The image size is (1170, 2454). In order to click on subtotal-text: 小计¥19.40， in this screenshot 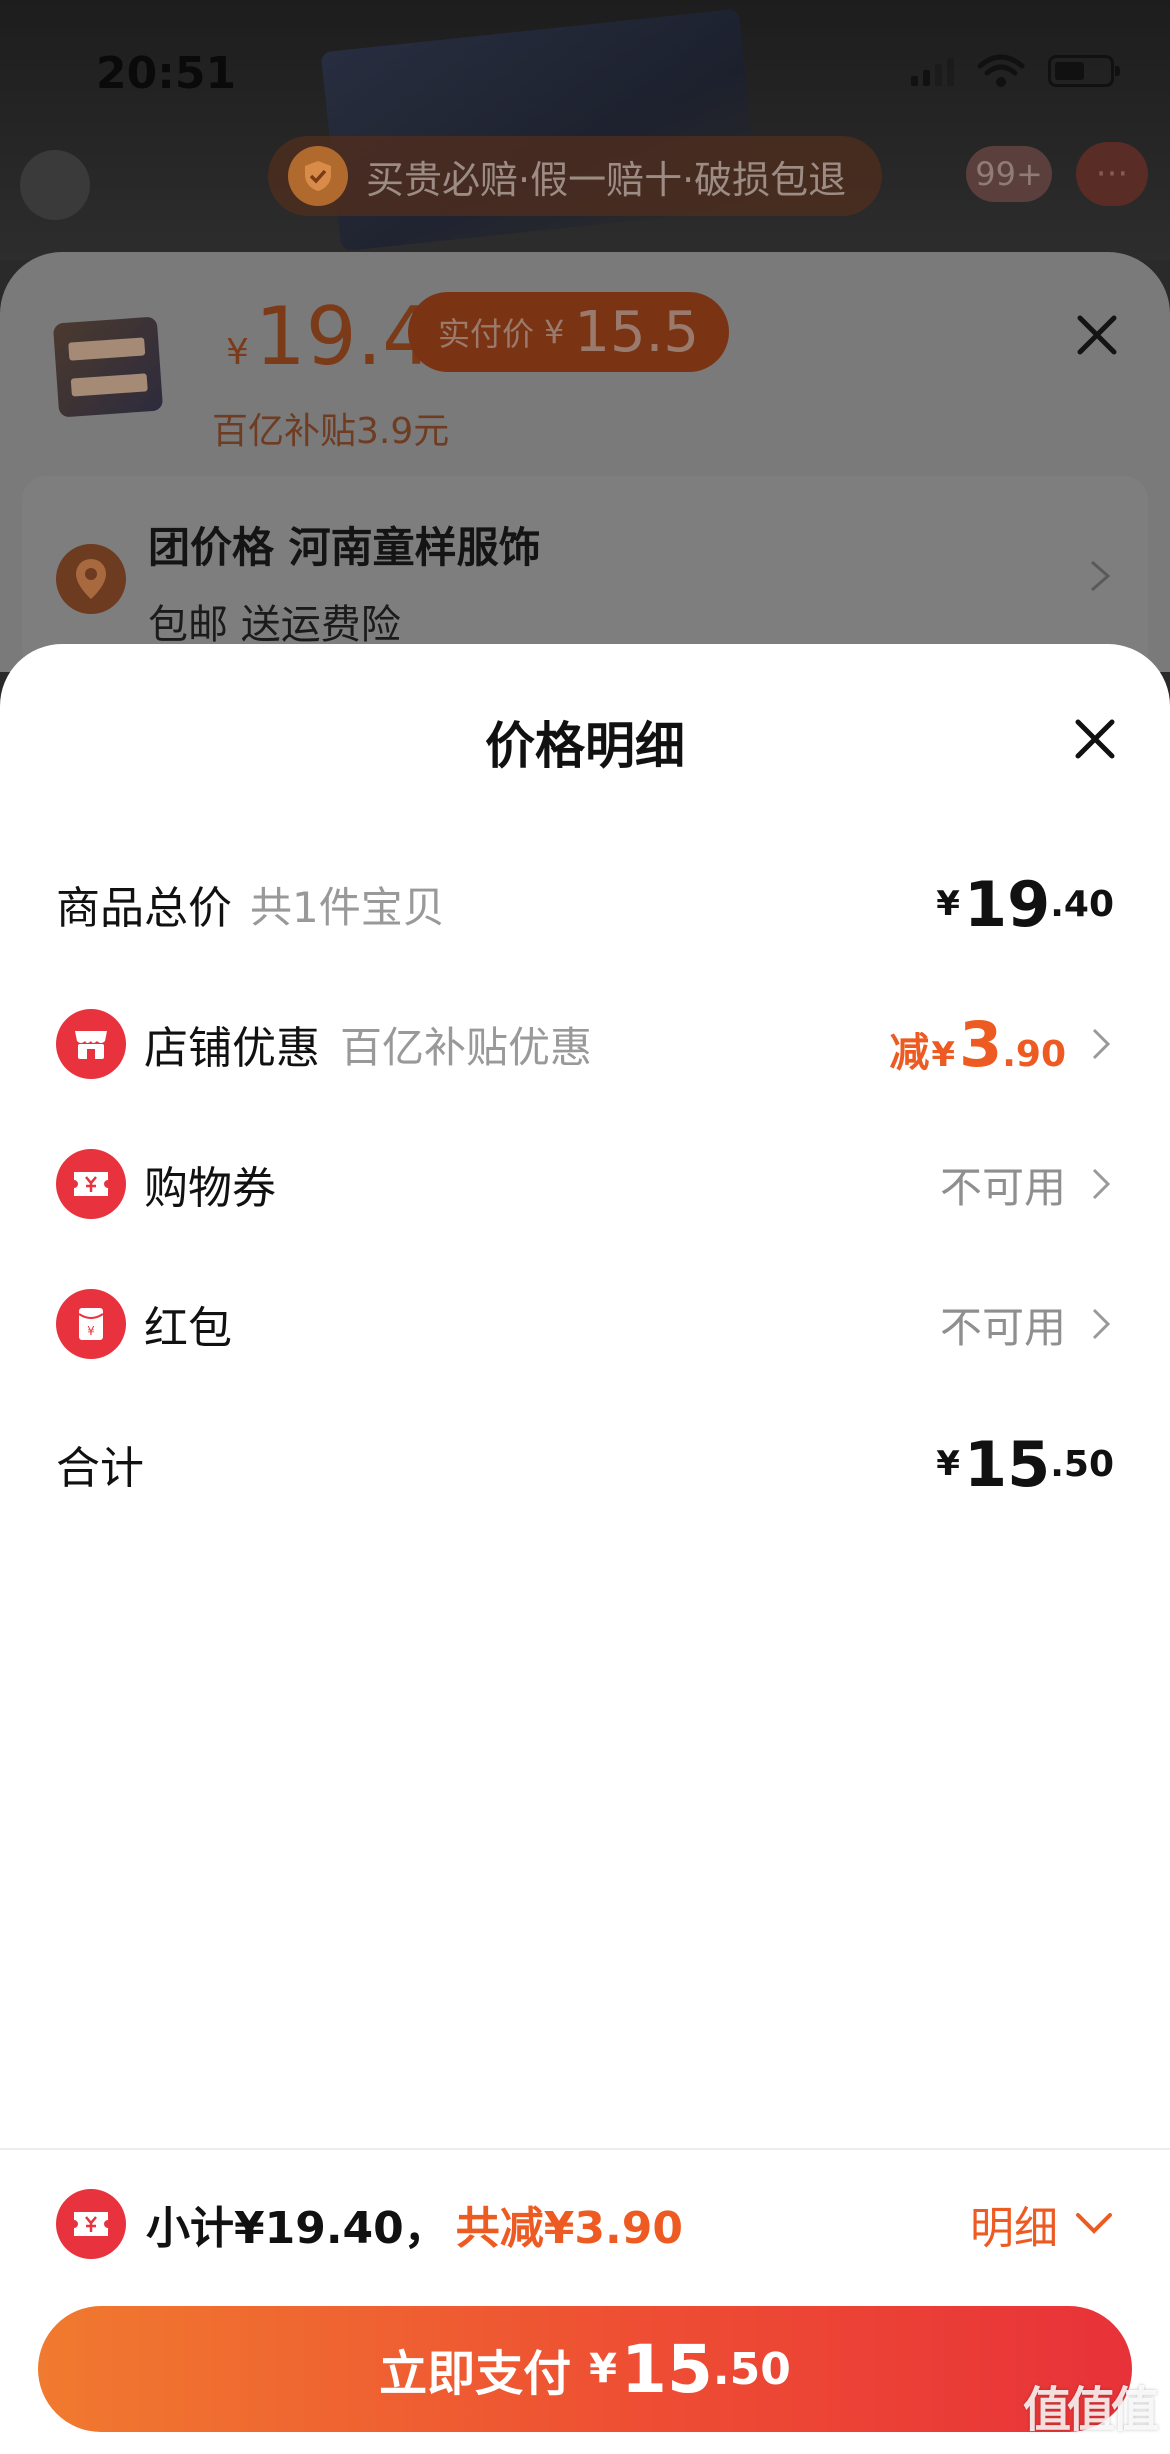, I will do `click(297, 2228)`.